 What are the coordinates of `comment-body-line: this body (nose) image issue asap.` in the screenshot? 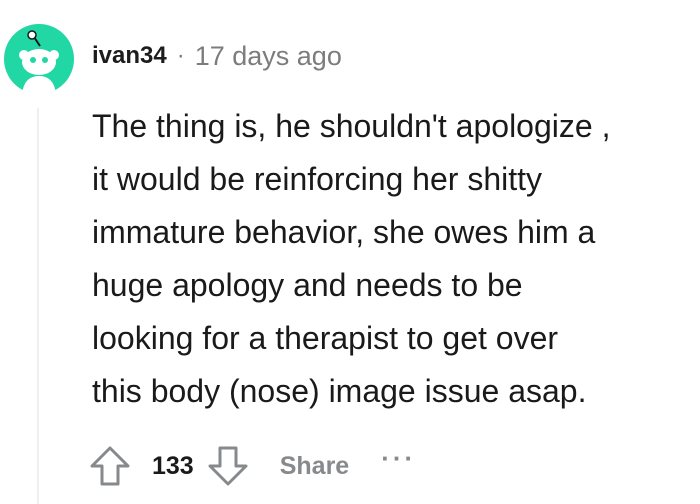 It's located at (339, 391).